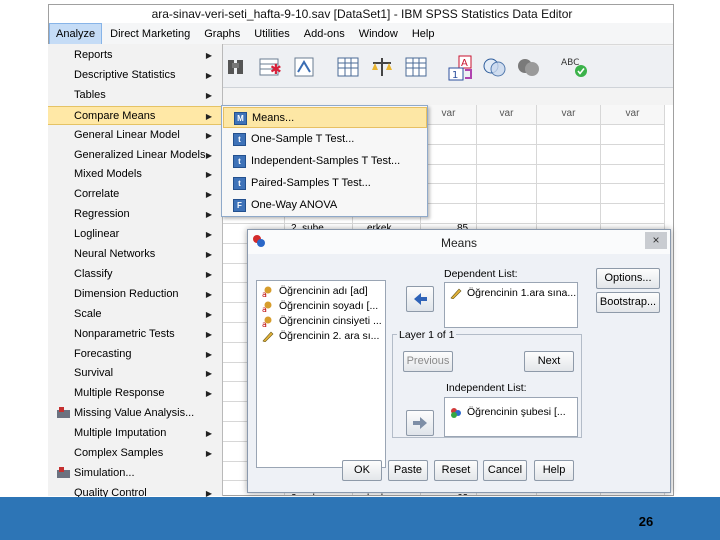 The height and width of the screenshot is (540, 720). What do you see at coordinates (135, 95) in the screenshot?
I see `analyze-menu-item: Tables ▶` at bounding box center [135, 95].